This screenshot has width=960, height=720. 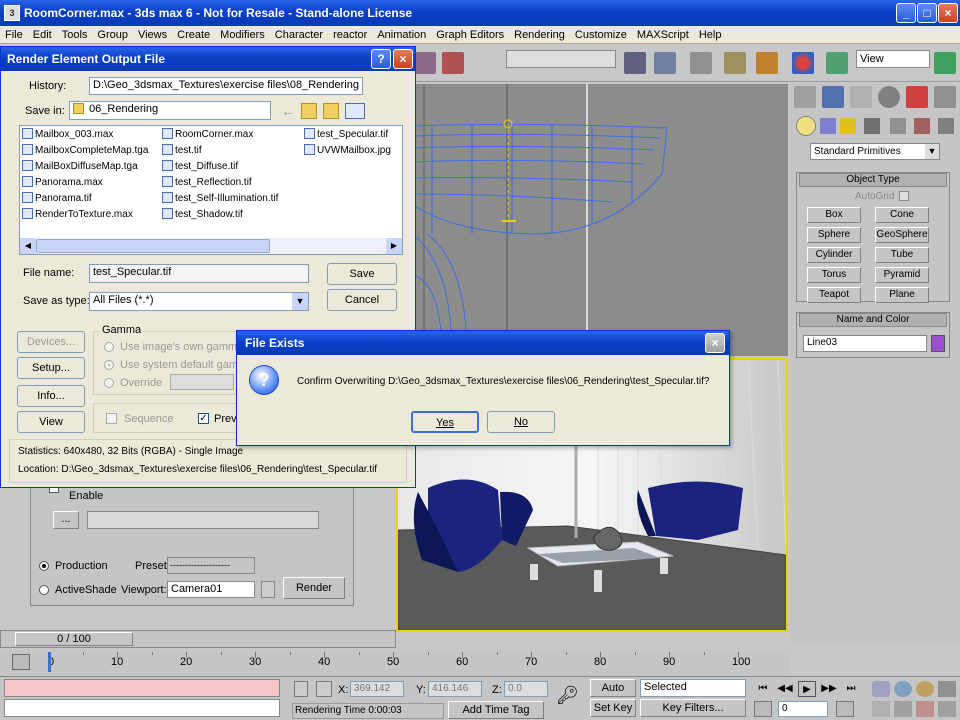 I want to click on cameras-icon, so click(x=872, y=126).